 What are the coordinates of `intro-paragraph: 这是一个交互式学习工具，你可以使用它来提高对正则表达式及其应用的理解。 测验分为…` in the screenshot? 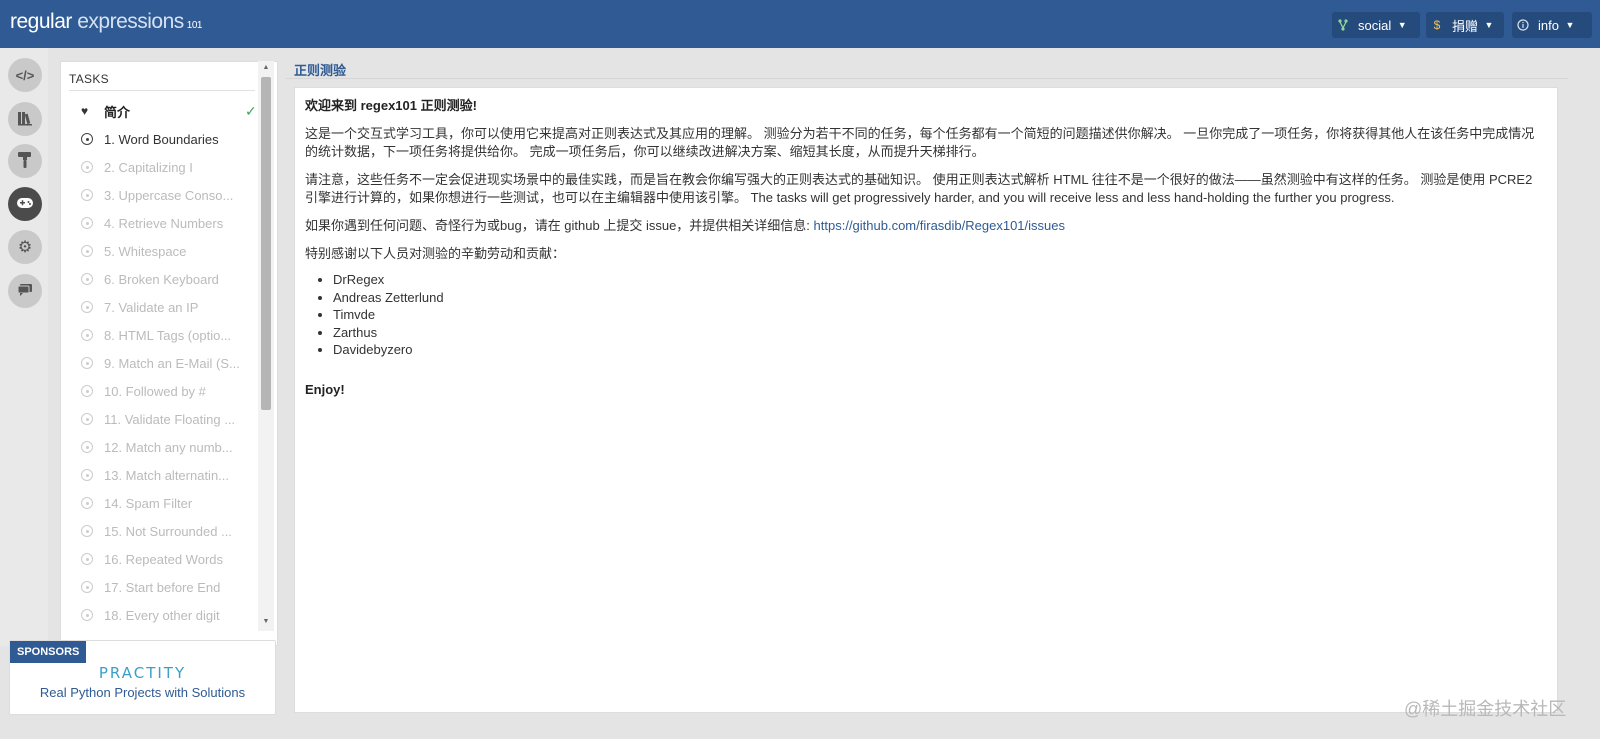 It's located at (920, 142).